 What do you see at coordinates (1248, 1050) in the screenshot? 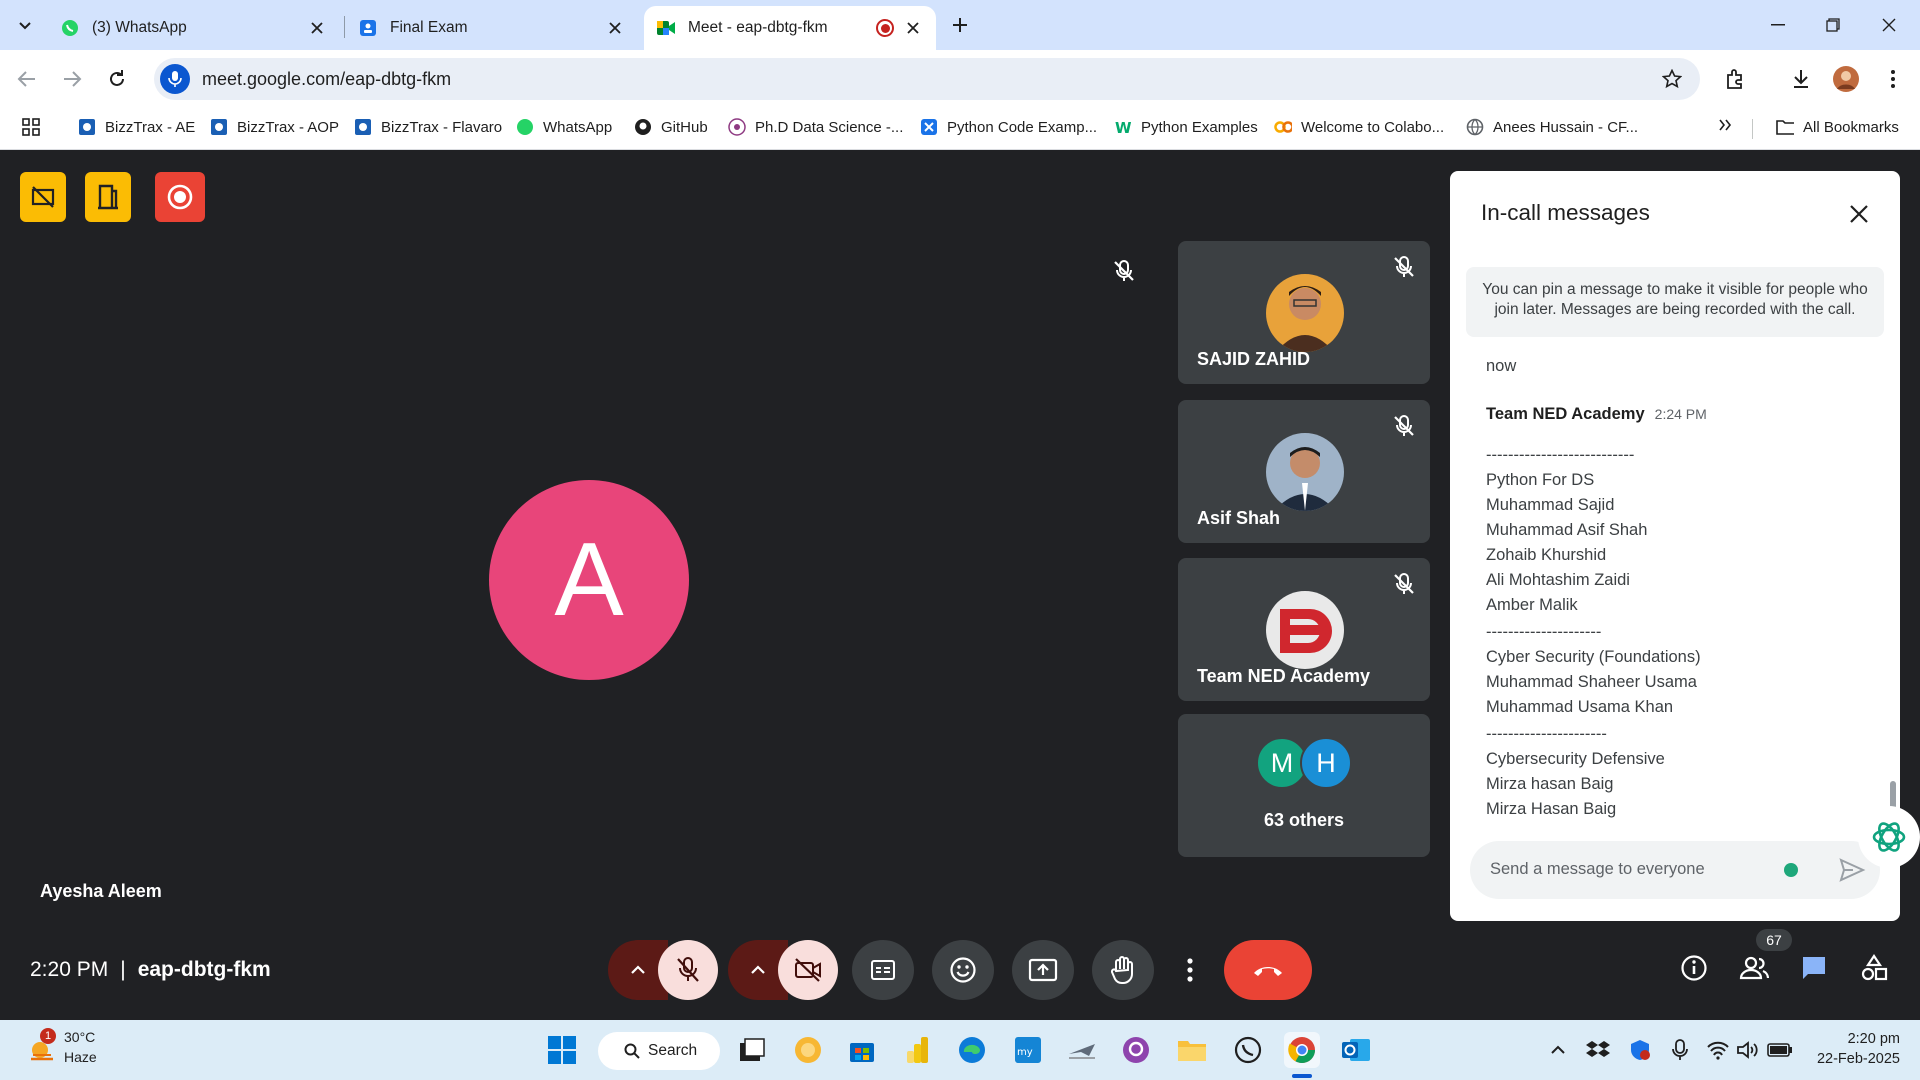
I see `whatsapp-desktop-icon` at bounding box center [1248, 1050].